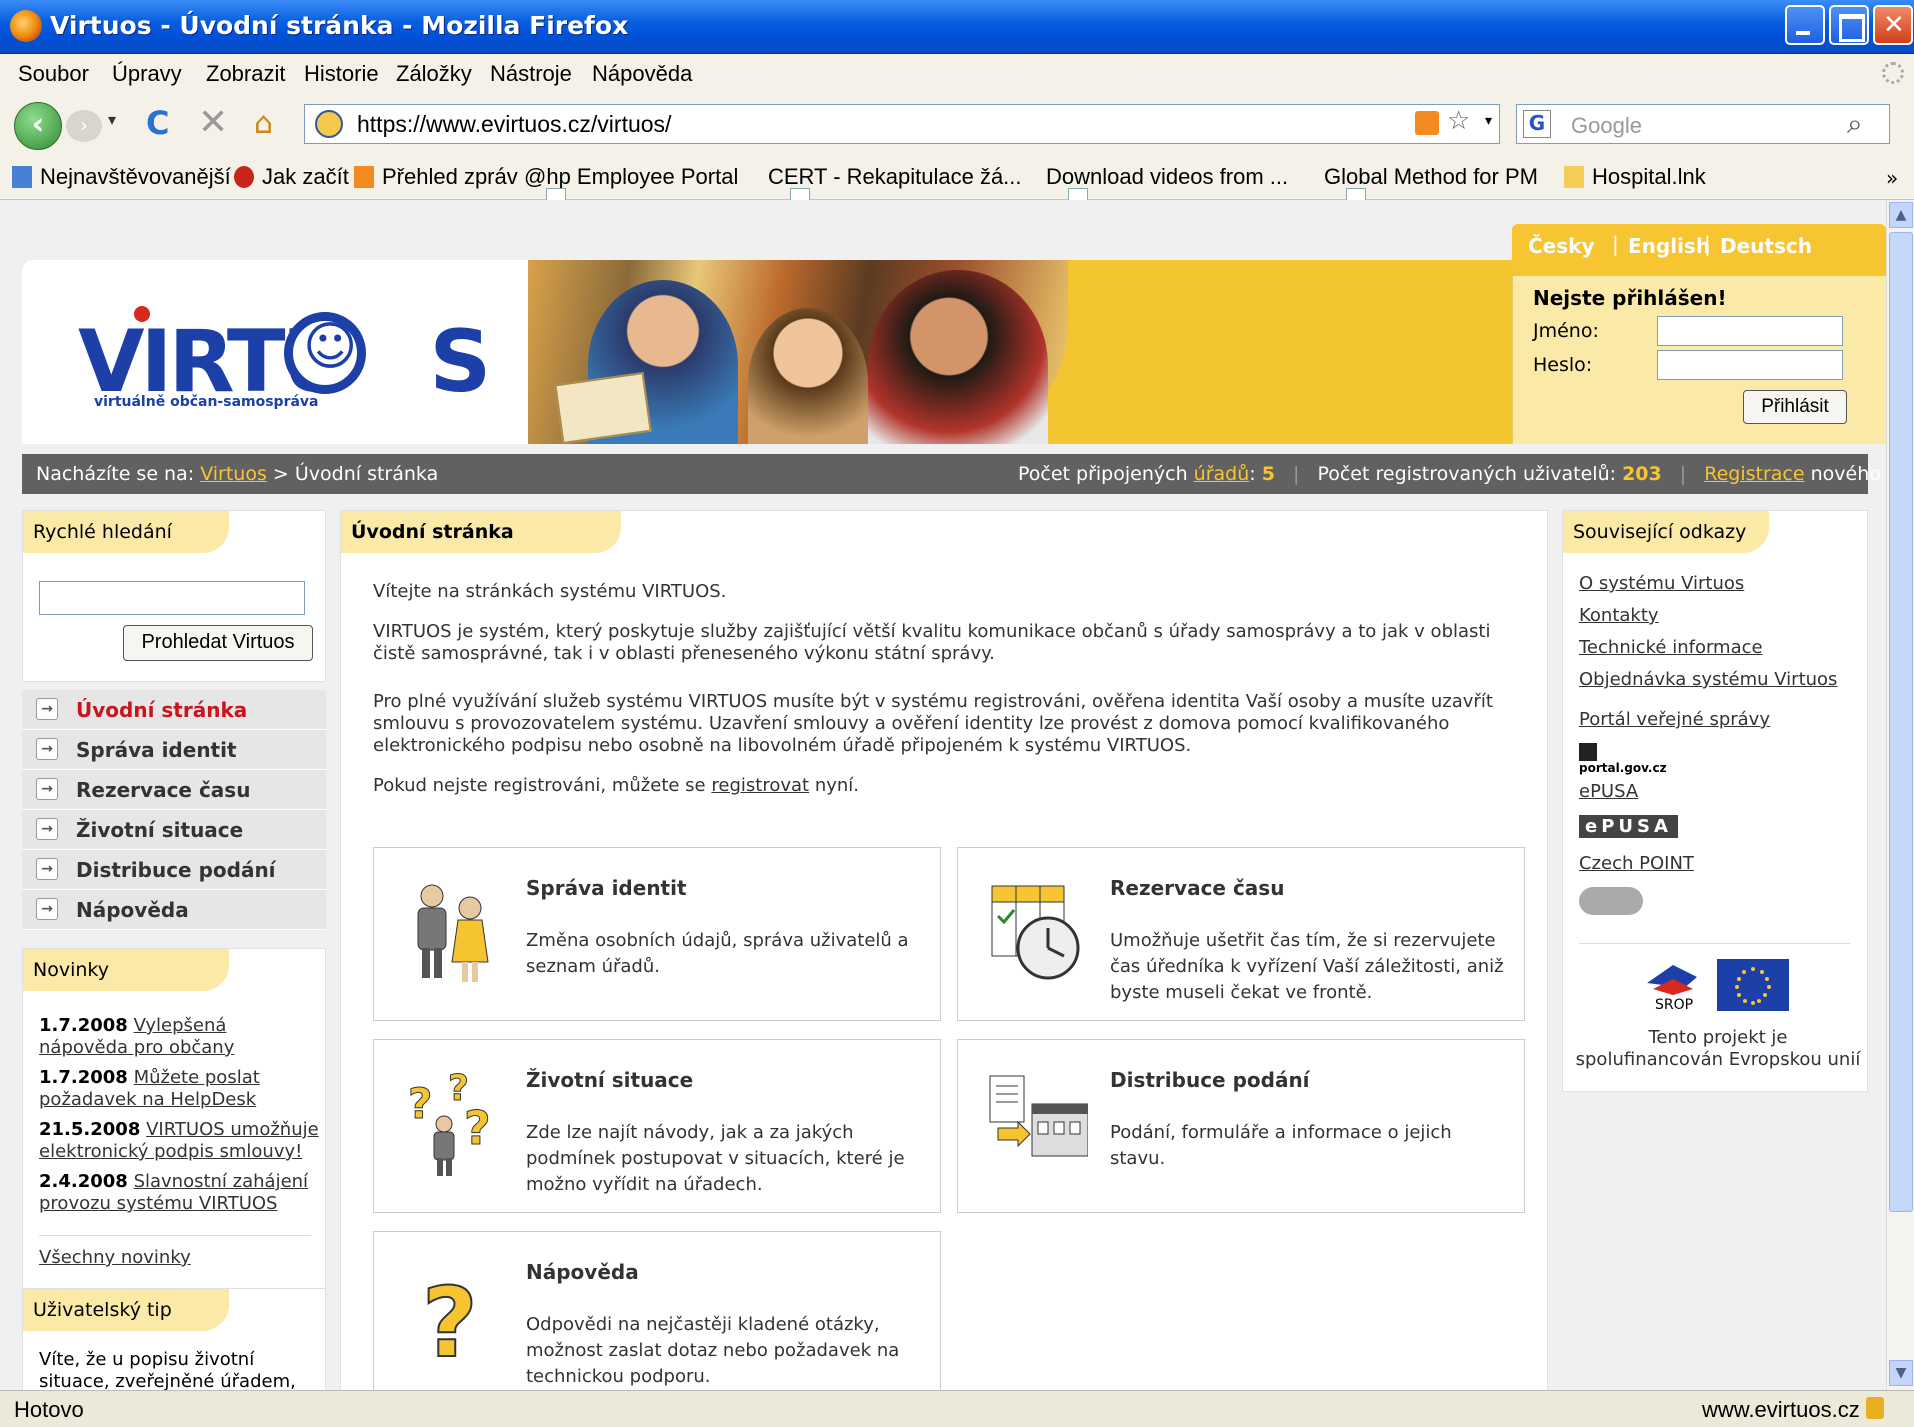  Describe the element at coordinates (53, 74) in the screenshot. I see `menu-soubor: Soubor` at that location.